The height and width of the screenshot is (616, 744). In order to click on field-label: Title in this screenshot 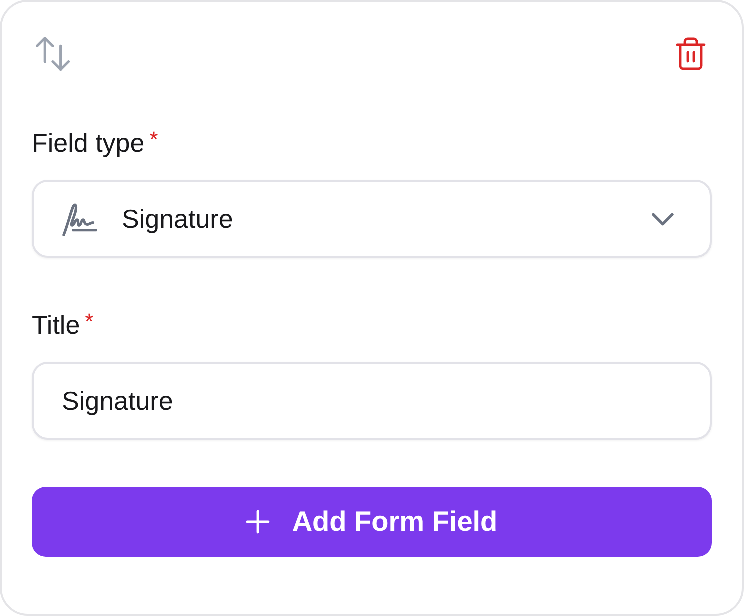, I will do `click(56, 325)`.